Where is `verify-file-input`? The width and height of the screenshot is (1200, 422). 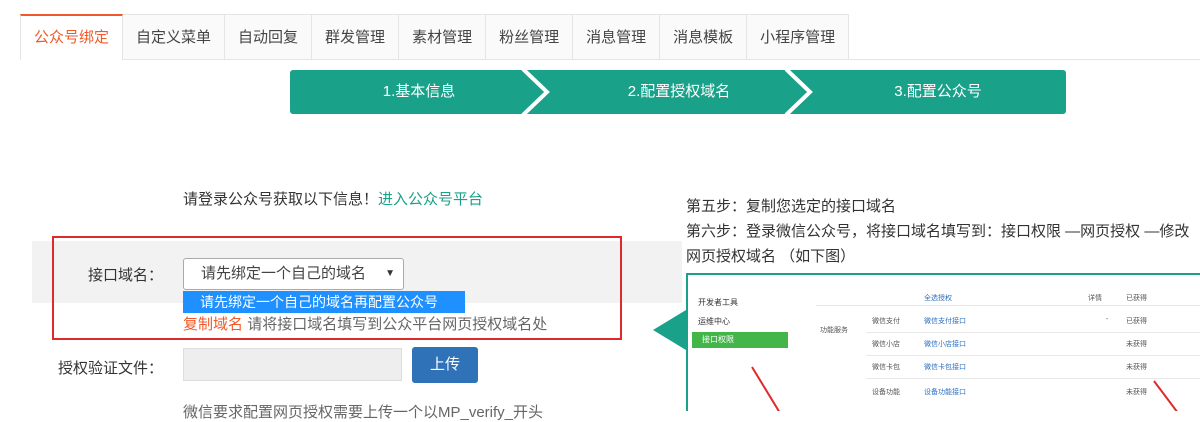 verify-file-input is located at coordinates (292, 364).